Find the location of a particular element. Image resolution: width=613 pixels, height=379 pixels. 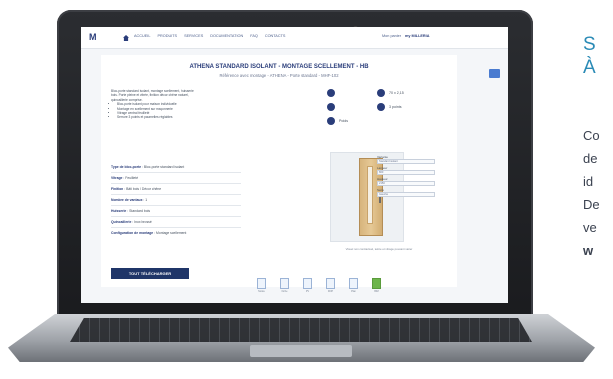

side-body-line: ve is located at coordinates (590, 227).